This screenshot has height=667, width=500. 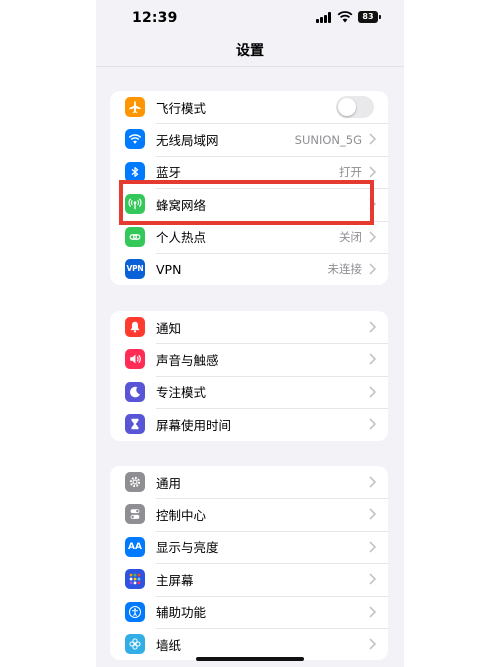 I want to click on settings-row-value: SUNION_5G, so click(x=328, y=139).